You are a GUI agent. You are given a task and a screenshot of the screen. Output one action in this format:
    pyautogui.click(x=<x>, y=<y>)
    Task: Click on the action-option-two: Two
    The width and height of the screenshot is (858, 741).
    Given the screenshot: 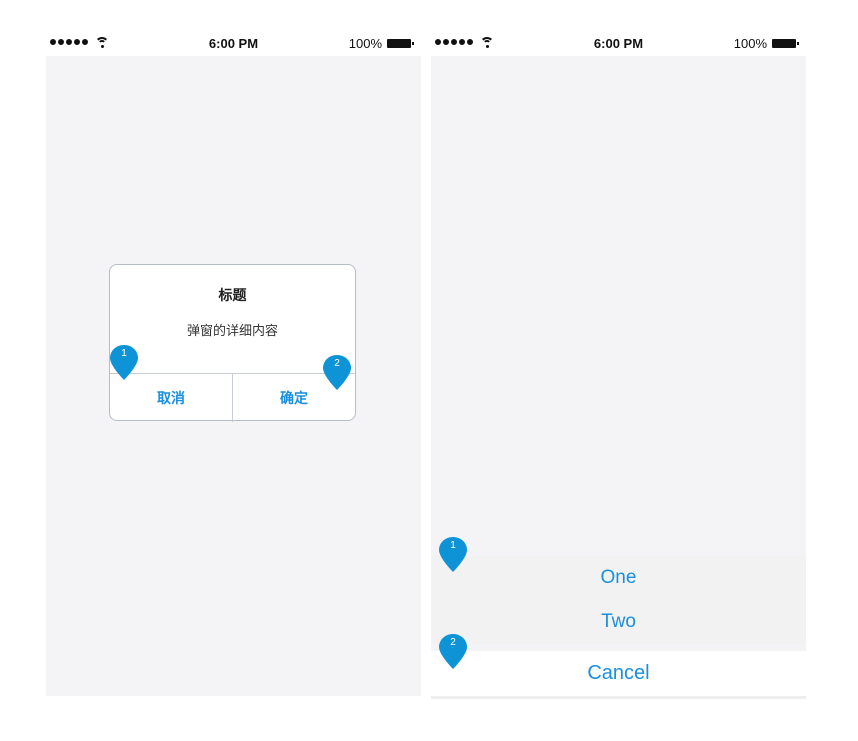 What is the action you would take?
    pyautogui.click(x=618, y=622)
    